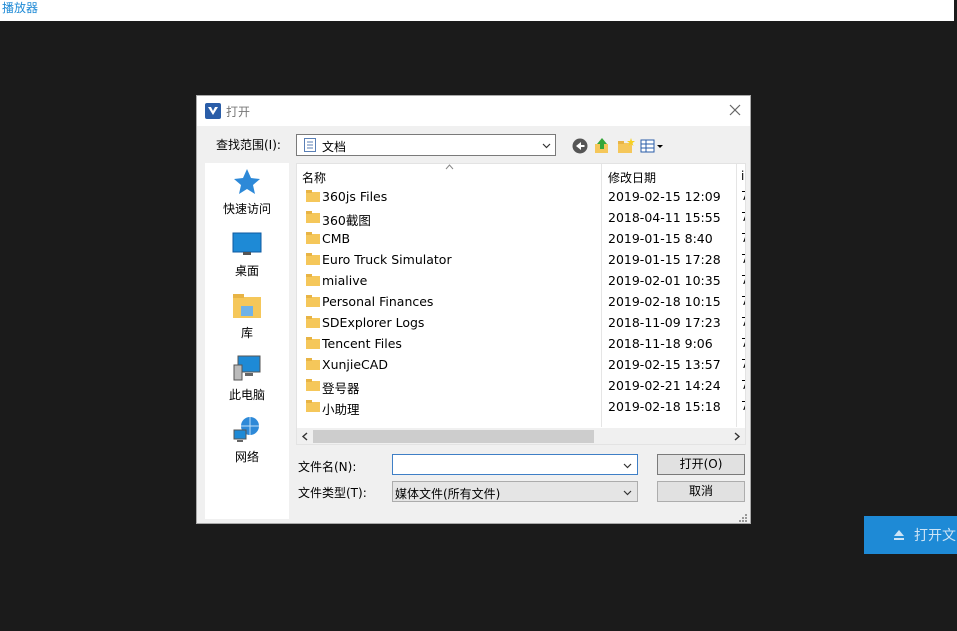 The image size is (957, 631). Describe the element at coordinates (246, 457) in the screenshot. I see `place-label: 网络` at that location.